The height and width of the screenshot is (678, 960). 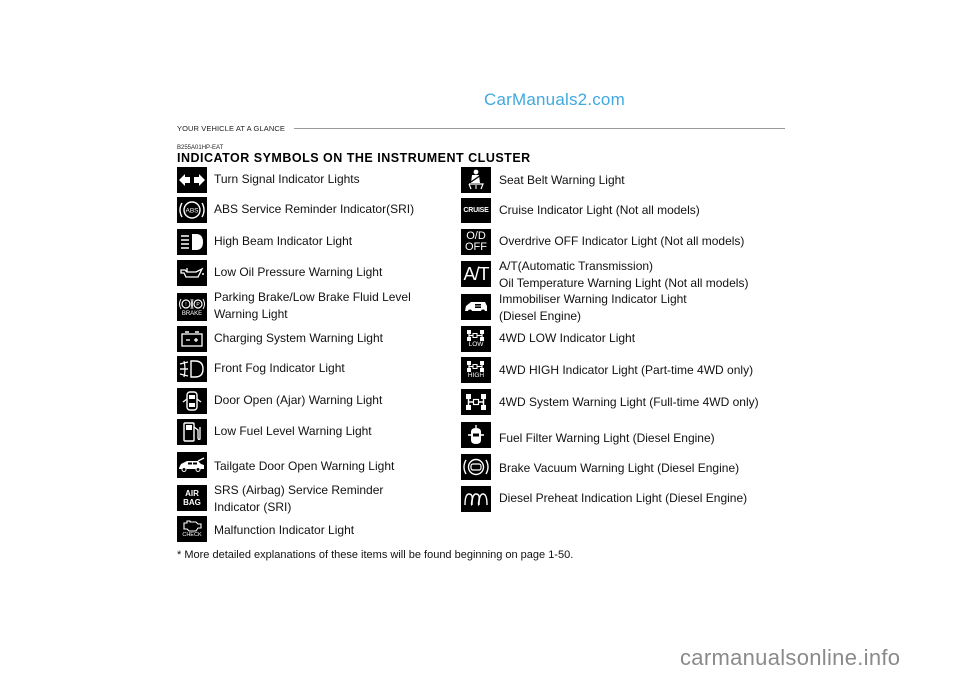 I want to click on 4wd-high-icon: HIGH, so click(x=476, y=370).